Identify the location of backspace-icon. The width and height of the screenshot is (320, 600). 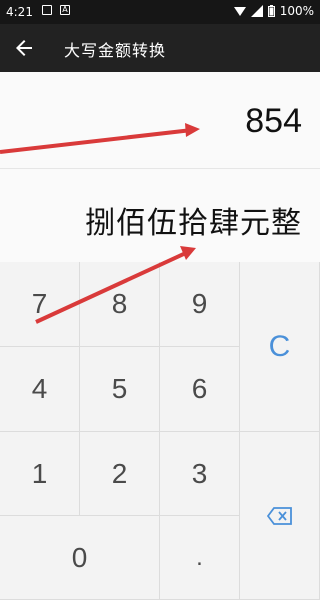
(279, 515).